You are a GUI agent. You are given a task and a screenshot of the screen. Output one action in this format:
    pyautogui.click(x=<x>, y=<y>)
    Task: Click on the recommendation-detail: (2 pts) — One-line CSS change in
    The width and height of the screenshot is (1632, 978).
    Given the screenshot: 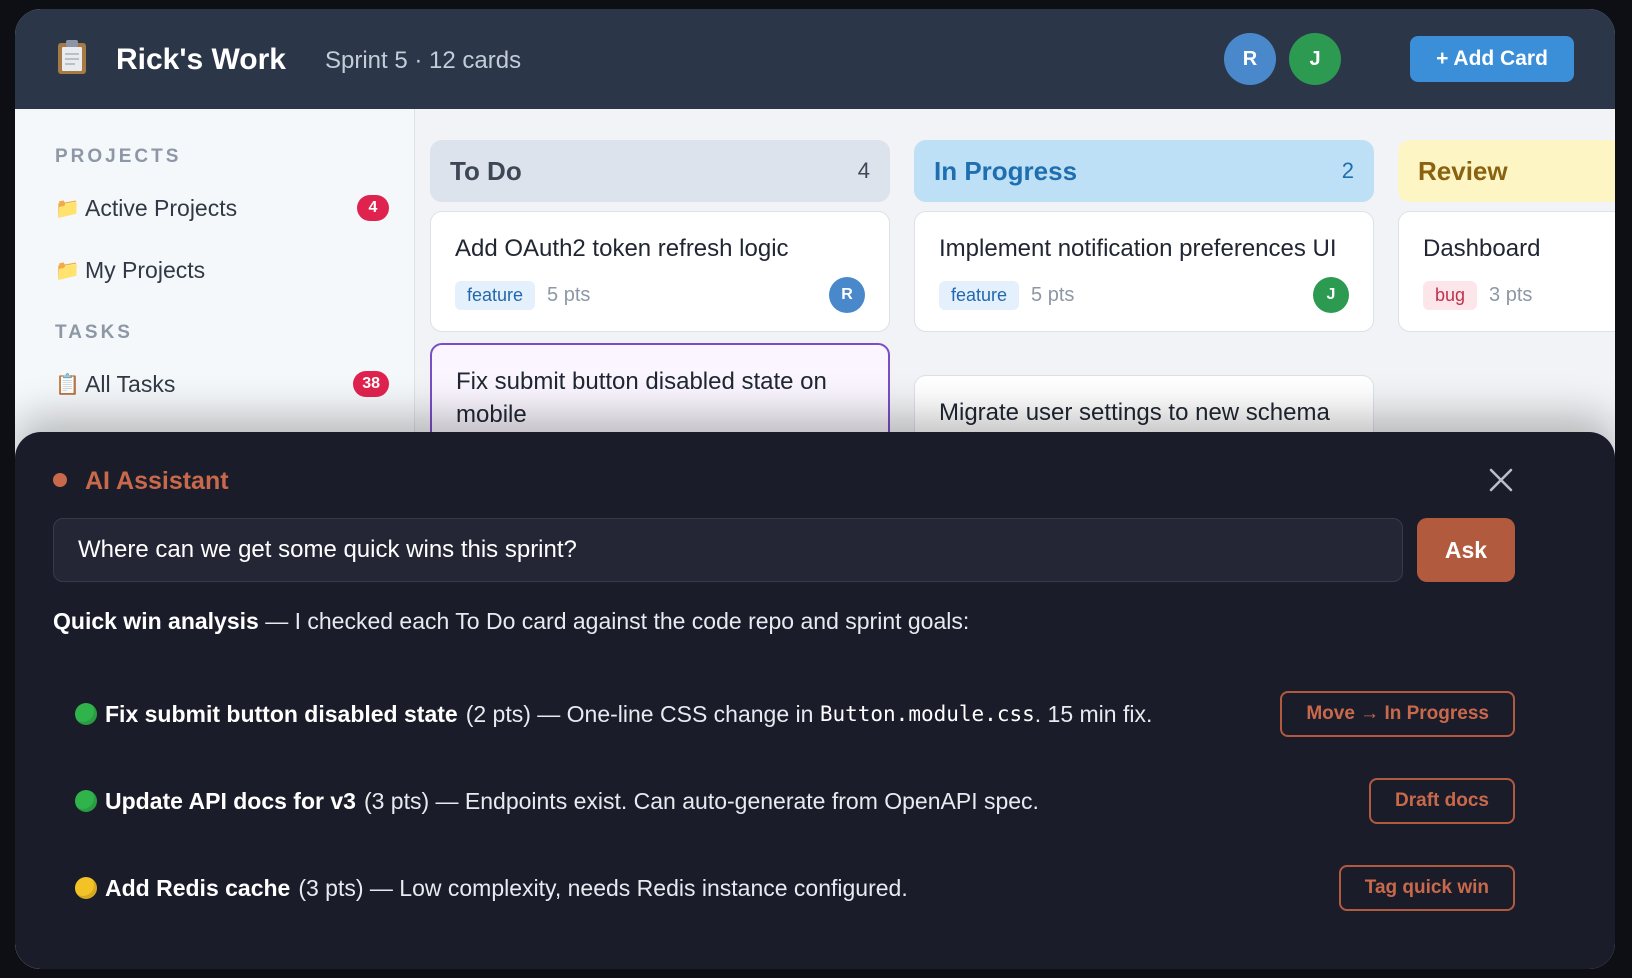 What is the action you would take?
    pyautogui.click(x=642, y=713)
    